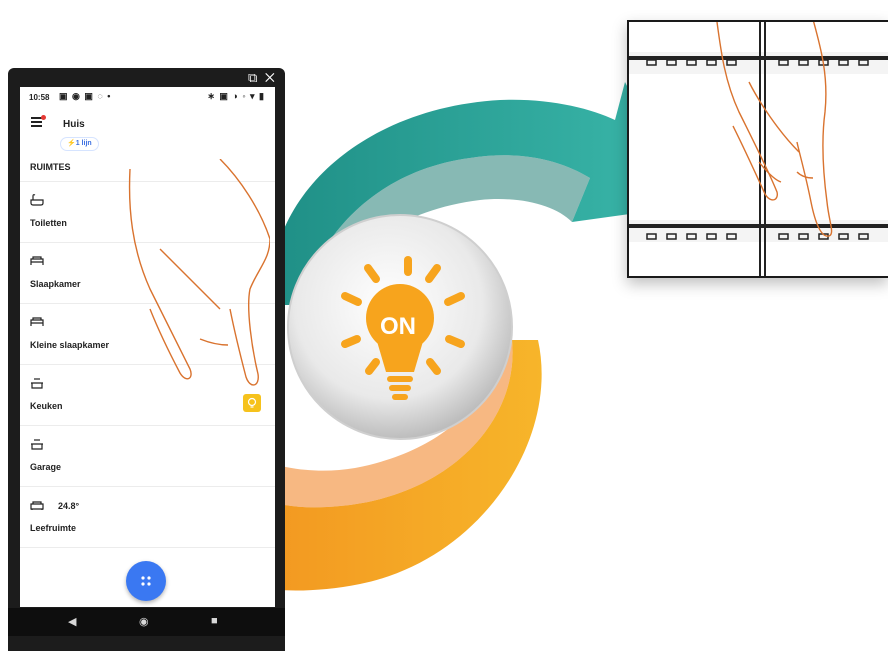 This screenshot has width=888, height=651. I want to click on wall-switch-panel, so click(757, 144).